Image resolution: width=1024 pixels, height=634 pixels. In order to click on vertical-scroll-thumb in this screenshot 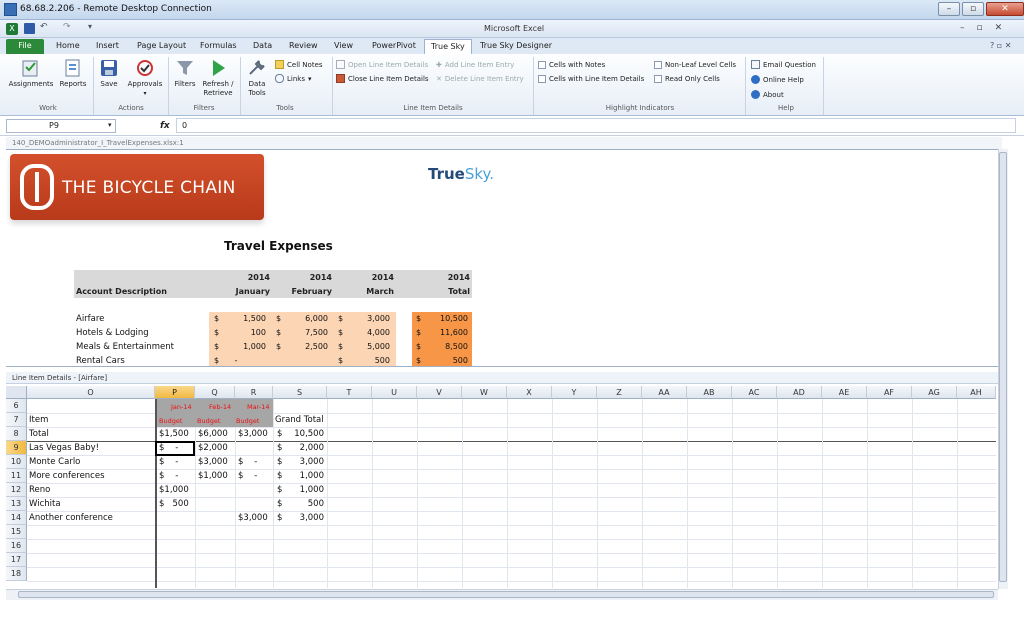, I will do `click(1003, 367)`.